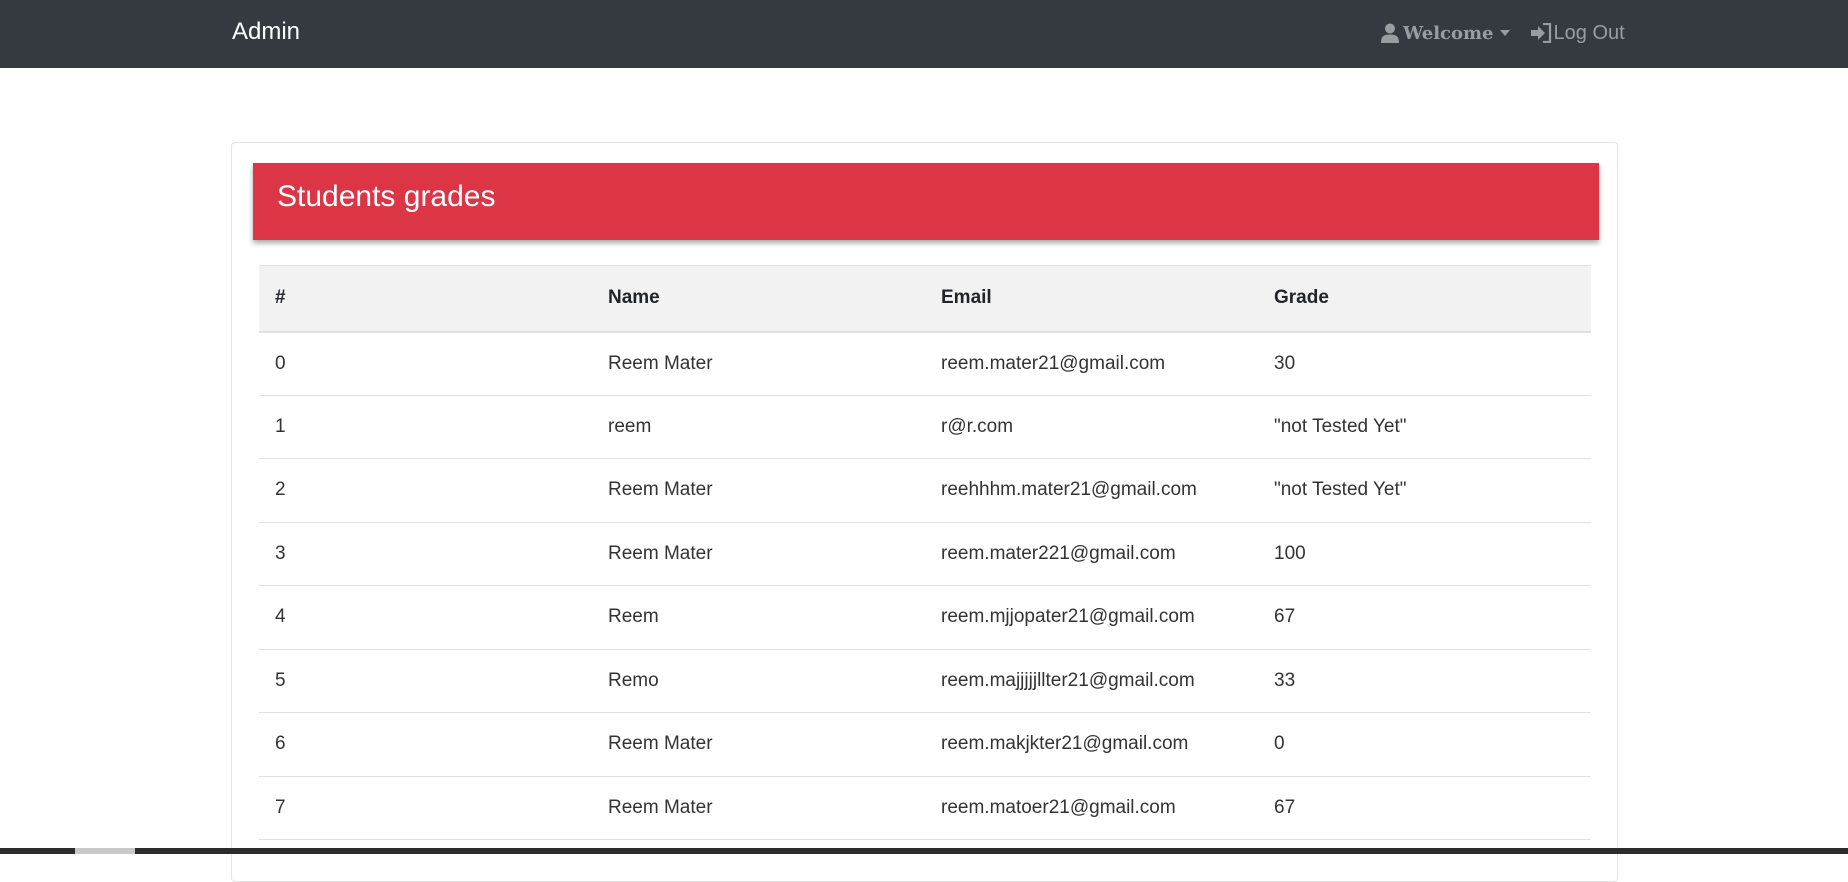 Image resolution: width=1848 pixels, height=882 pixels. I want to click on horizontal-scrollbar, so click(924, 851).